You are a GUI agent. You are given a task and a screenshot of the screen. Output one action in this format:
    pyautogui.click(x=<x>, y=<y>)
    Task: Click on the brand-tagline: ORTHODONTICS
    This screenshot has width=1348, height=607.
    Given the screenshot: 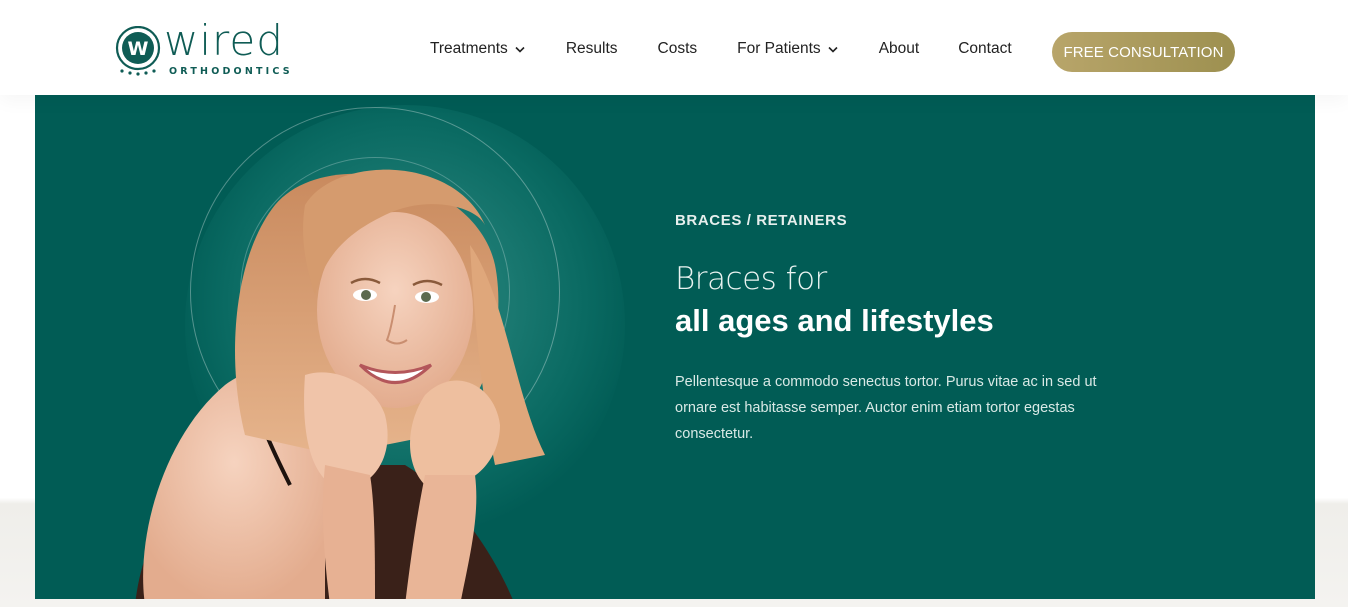 What is the action you would take?
    pyautogui.click(x=231, y=71)
    